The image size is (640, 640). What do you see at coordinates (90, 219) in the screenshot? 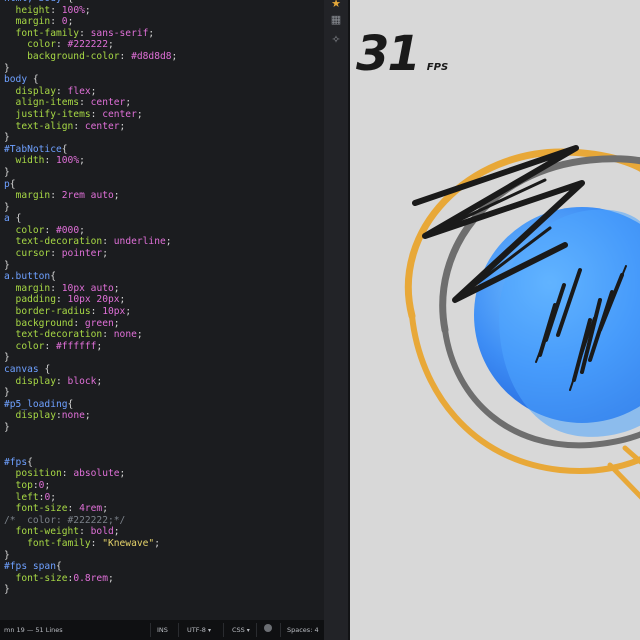
I see `code-line: a {` at bounding box center [90, 219].